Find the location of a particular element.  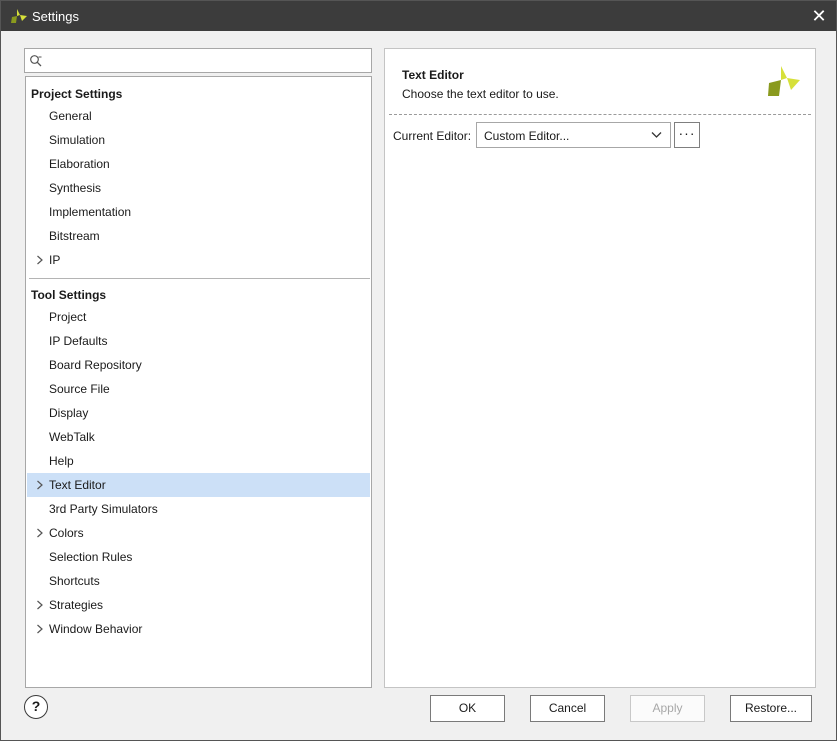

tree-item-selection-rules: Selection Rules is located at coordinates (198, 557).